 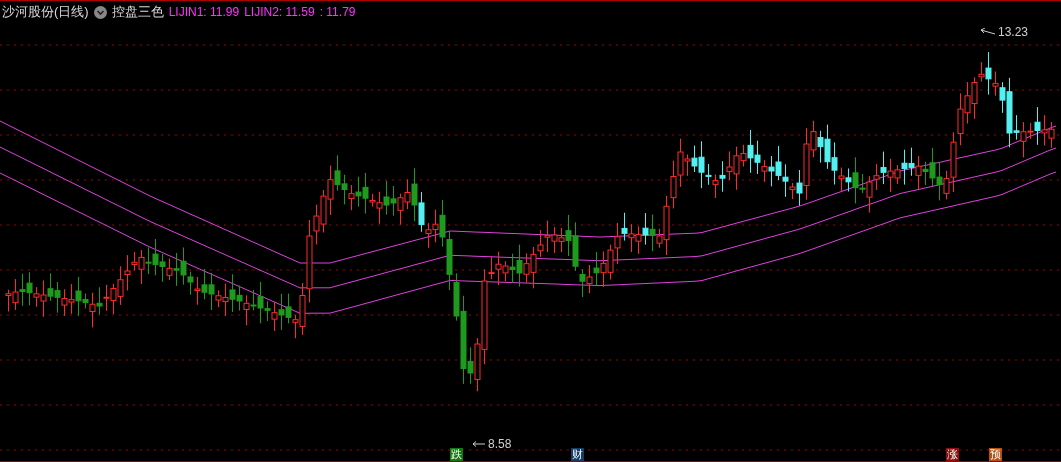 What do you see at coordinates (456, 454) in the screenshot?
I see `event-marker: 跌` at bounding box center [456, 454].